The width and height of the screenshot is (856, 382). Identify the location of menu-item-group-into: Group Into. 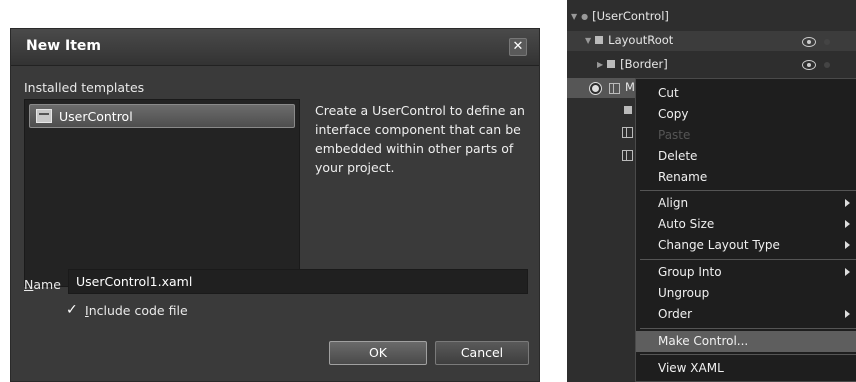
(746, 272).